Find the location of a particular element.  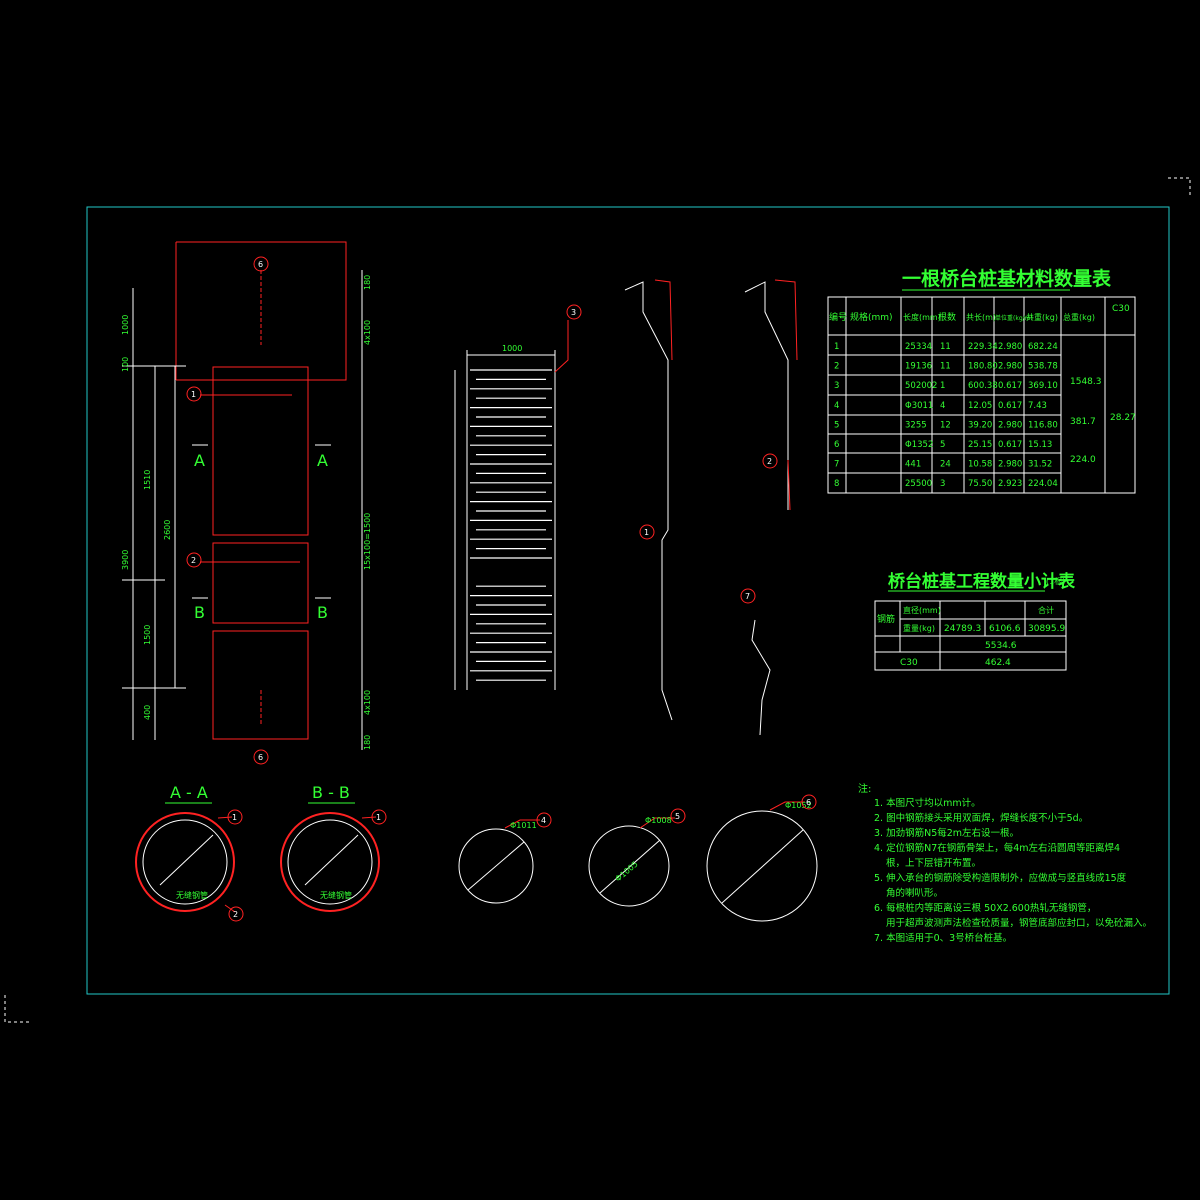

dim-circle-4: Φ1011 is located at coordinates (523, 825).